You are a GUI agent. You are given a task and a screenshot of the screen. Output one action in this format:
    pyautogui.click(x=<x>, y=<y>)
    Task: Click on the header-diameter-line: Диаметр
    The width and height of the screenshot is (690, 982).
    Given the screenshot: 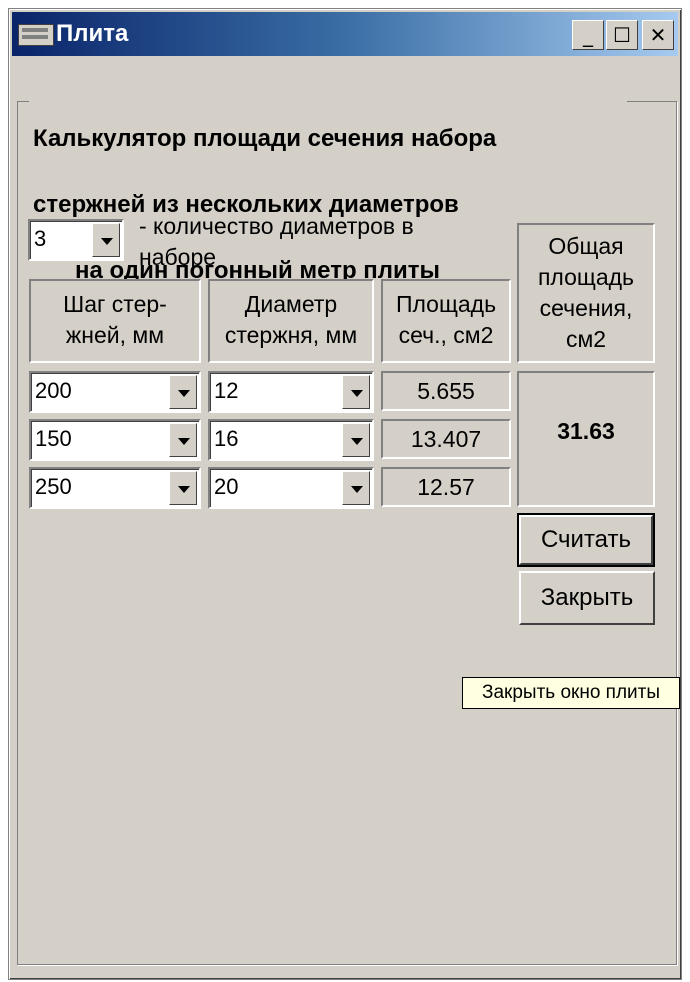 What is the action you would take?
    pyautogui.click(x=291, y=304)
    